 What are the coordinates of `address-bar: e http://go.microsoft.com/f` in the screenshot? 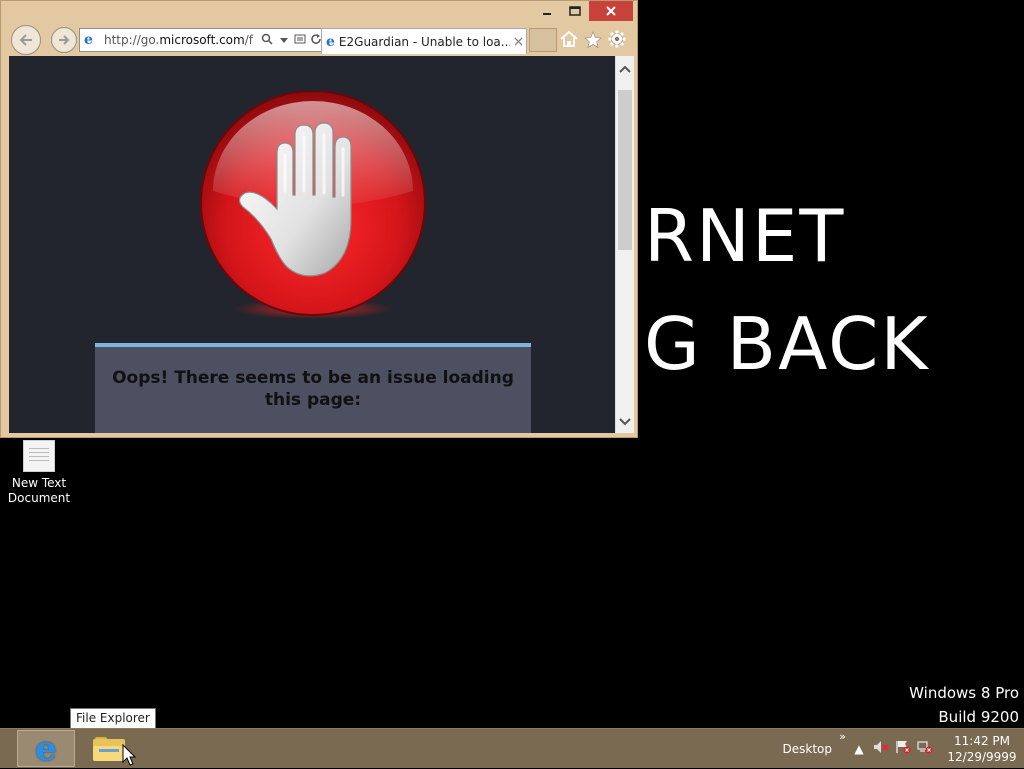 It's located at (202, 40).